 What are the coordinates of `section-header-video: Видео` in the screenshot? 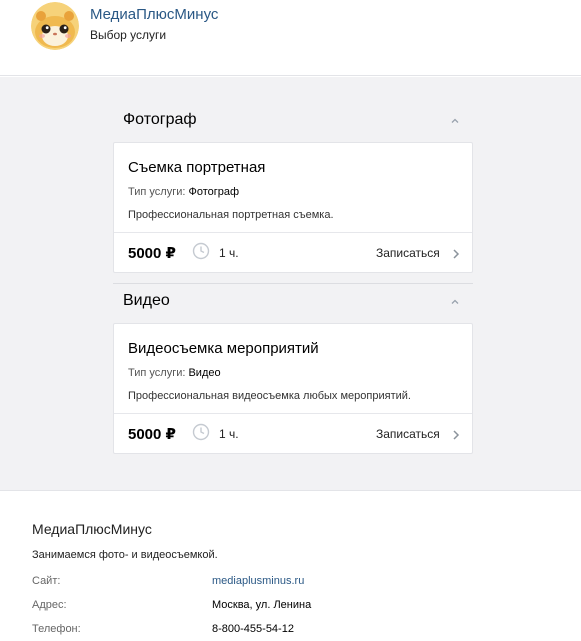 It's located at (293, 303).